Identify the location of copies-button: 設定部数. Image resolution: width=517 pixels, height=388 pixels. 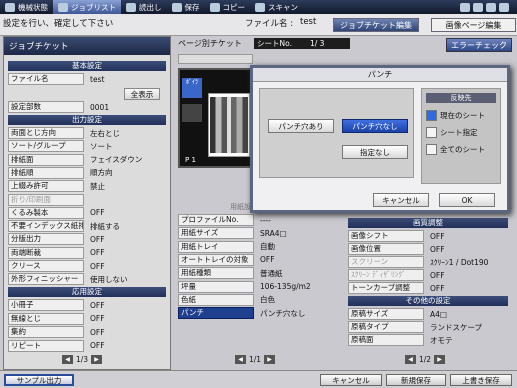
(46, 107).